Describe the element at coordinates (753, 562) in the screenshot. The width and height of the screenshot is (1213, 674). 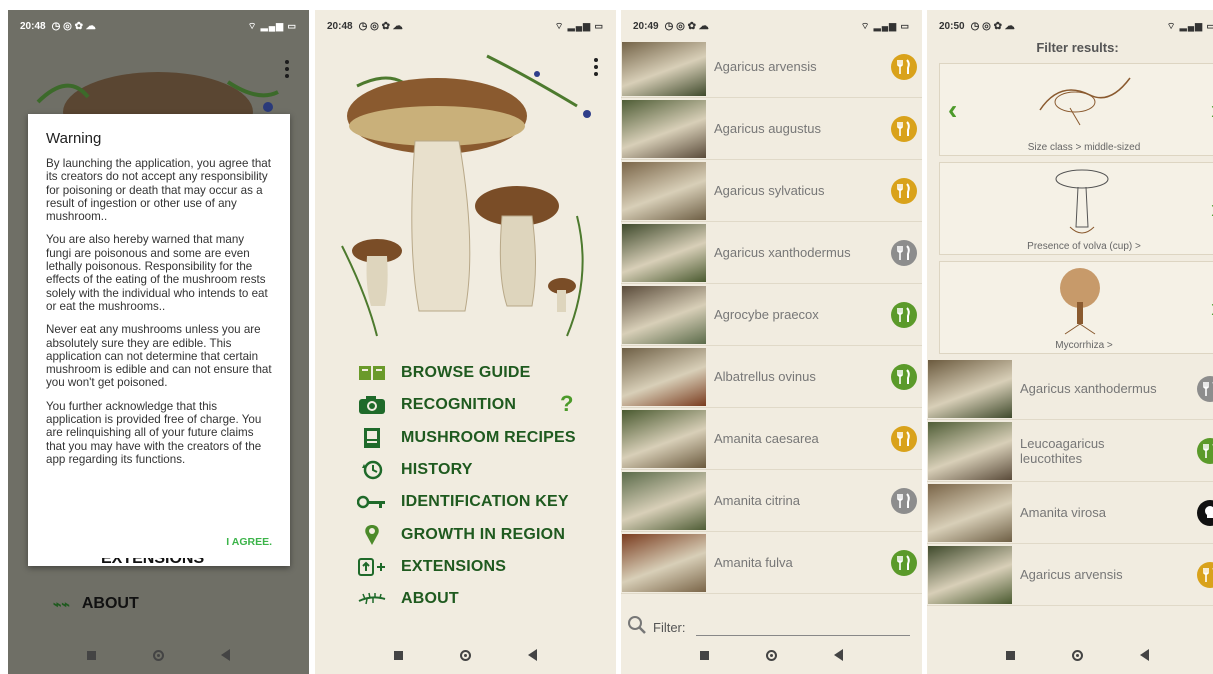
I see `species-name: Amanita fulva` at that location.